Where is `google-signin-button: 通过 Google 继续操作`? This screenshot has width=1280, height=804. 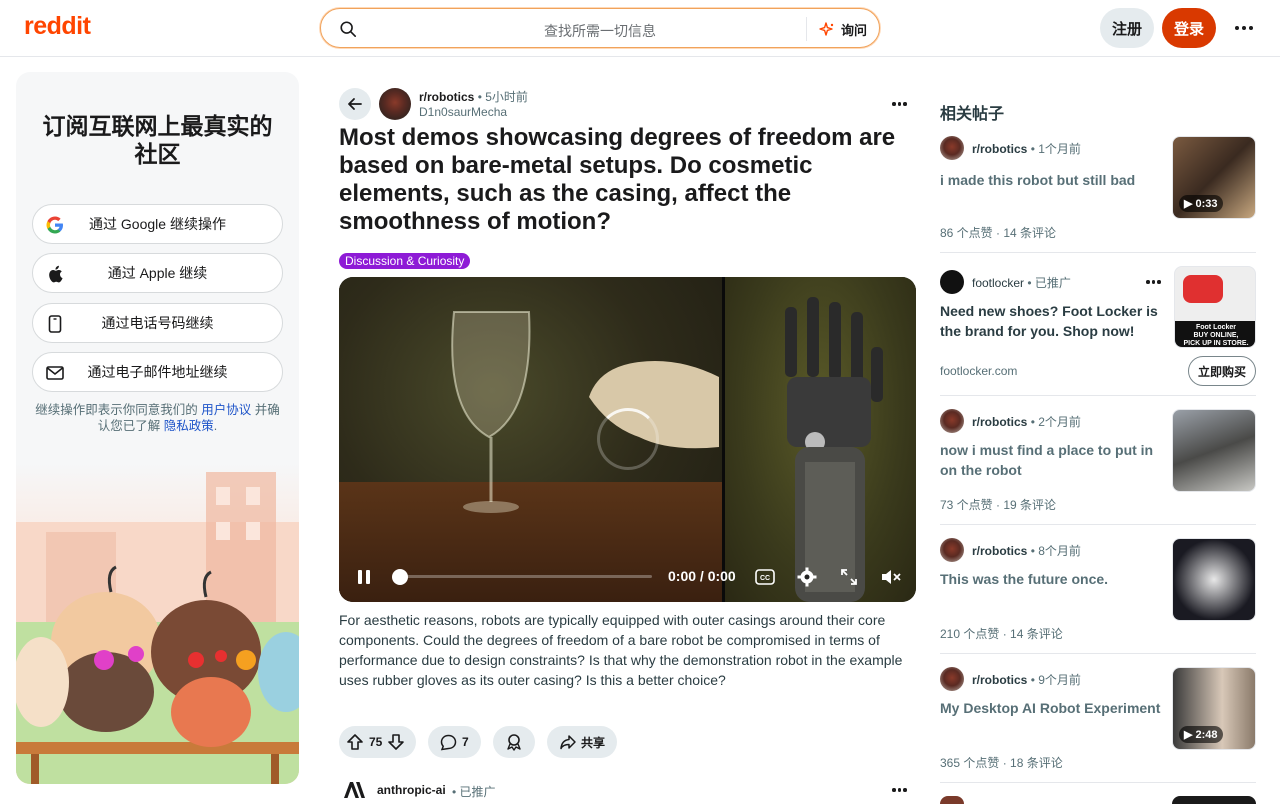
google-signin-button: 通过 Google 继续操作 is located at coordinates (157, 224).